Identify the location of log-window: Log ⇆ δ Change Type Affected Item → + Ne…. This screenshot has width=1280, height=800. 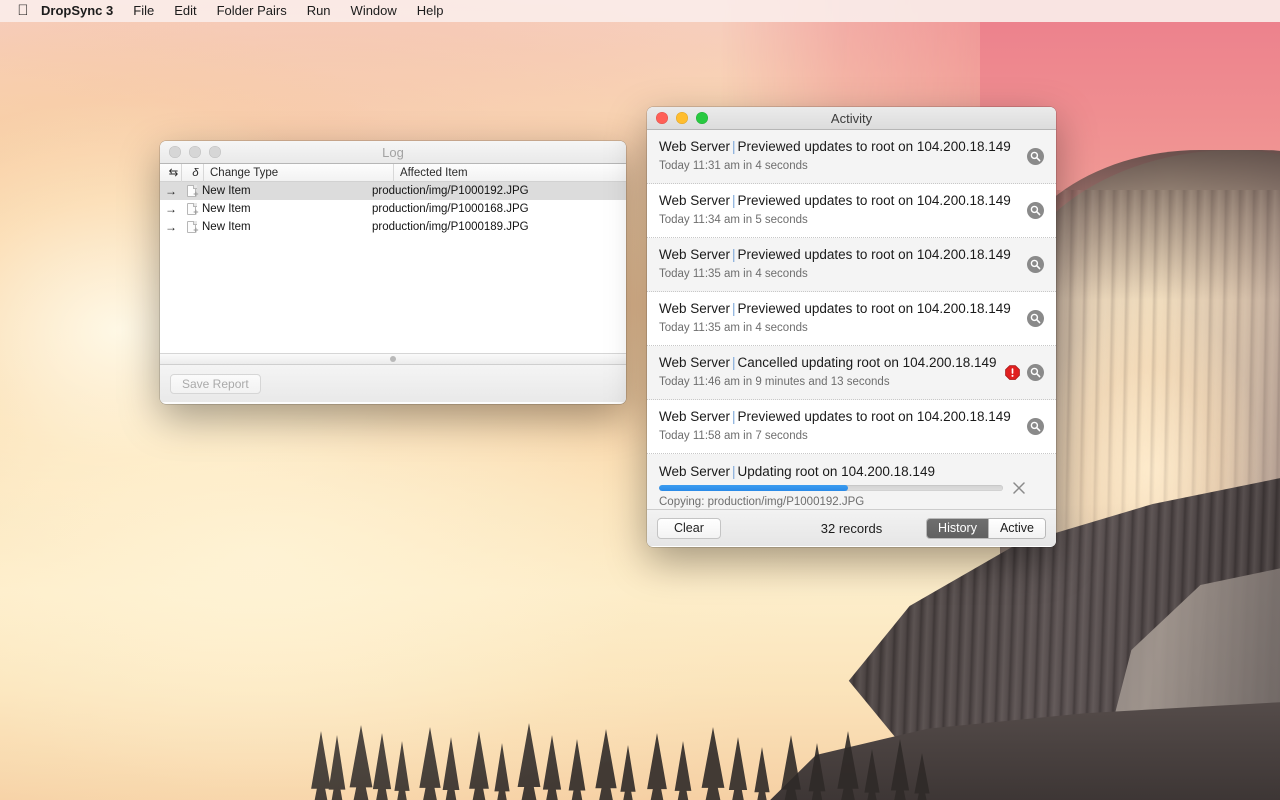
(393, 272).